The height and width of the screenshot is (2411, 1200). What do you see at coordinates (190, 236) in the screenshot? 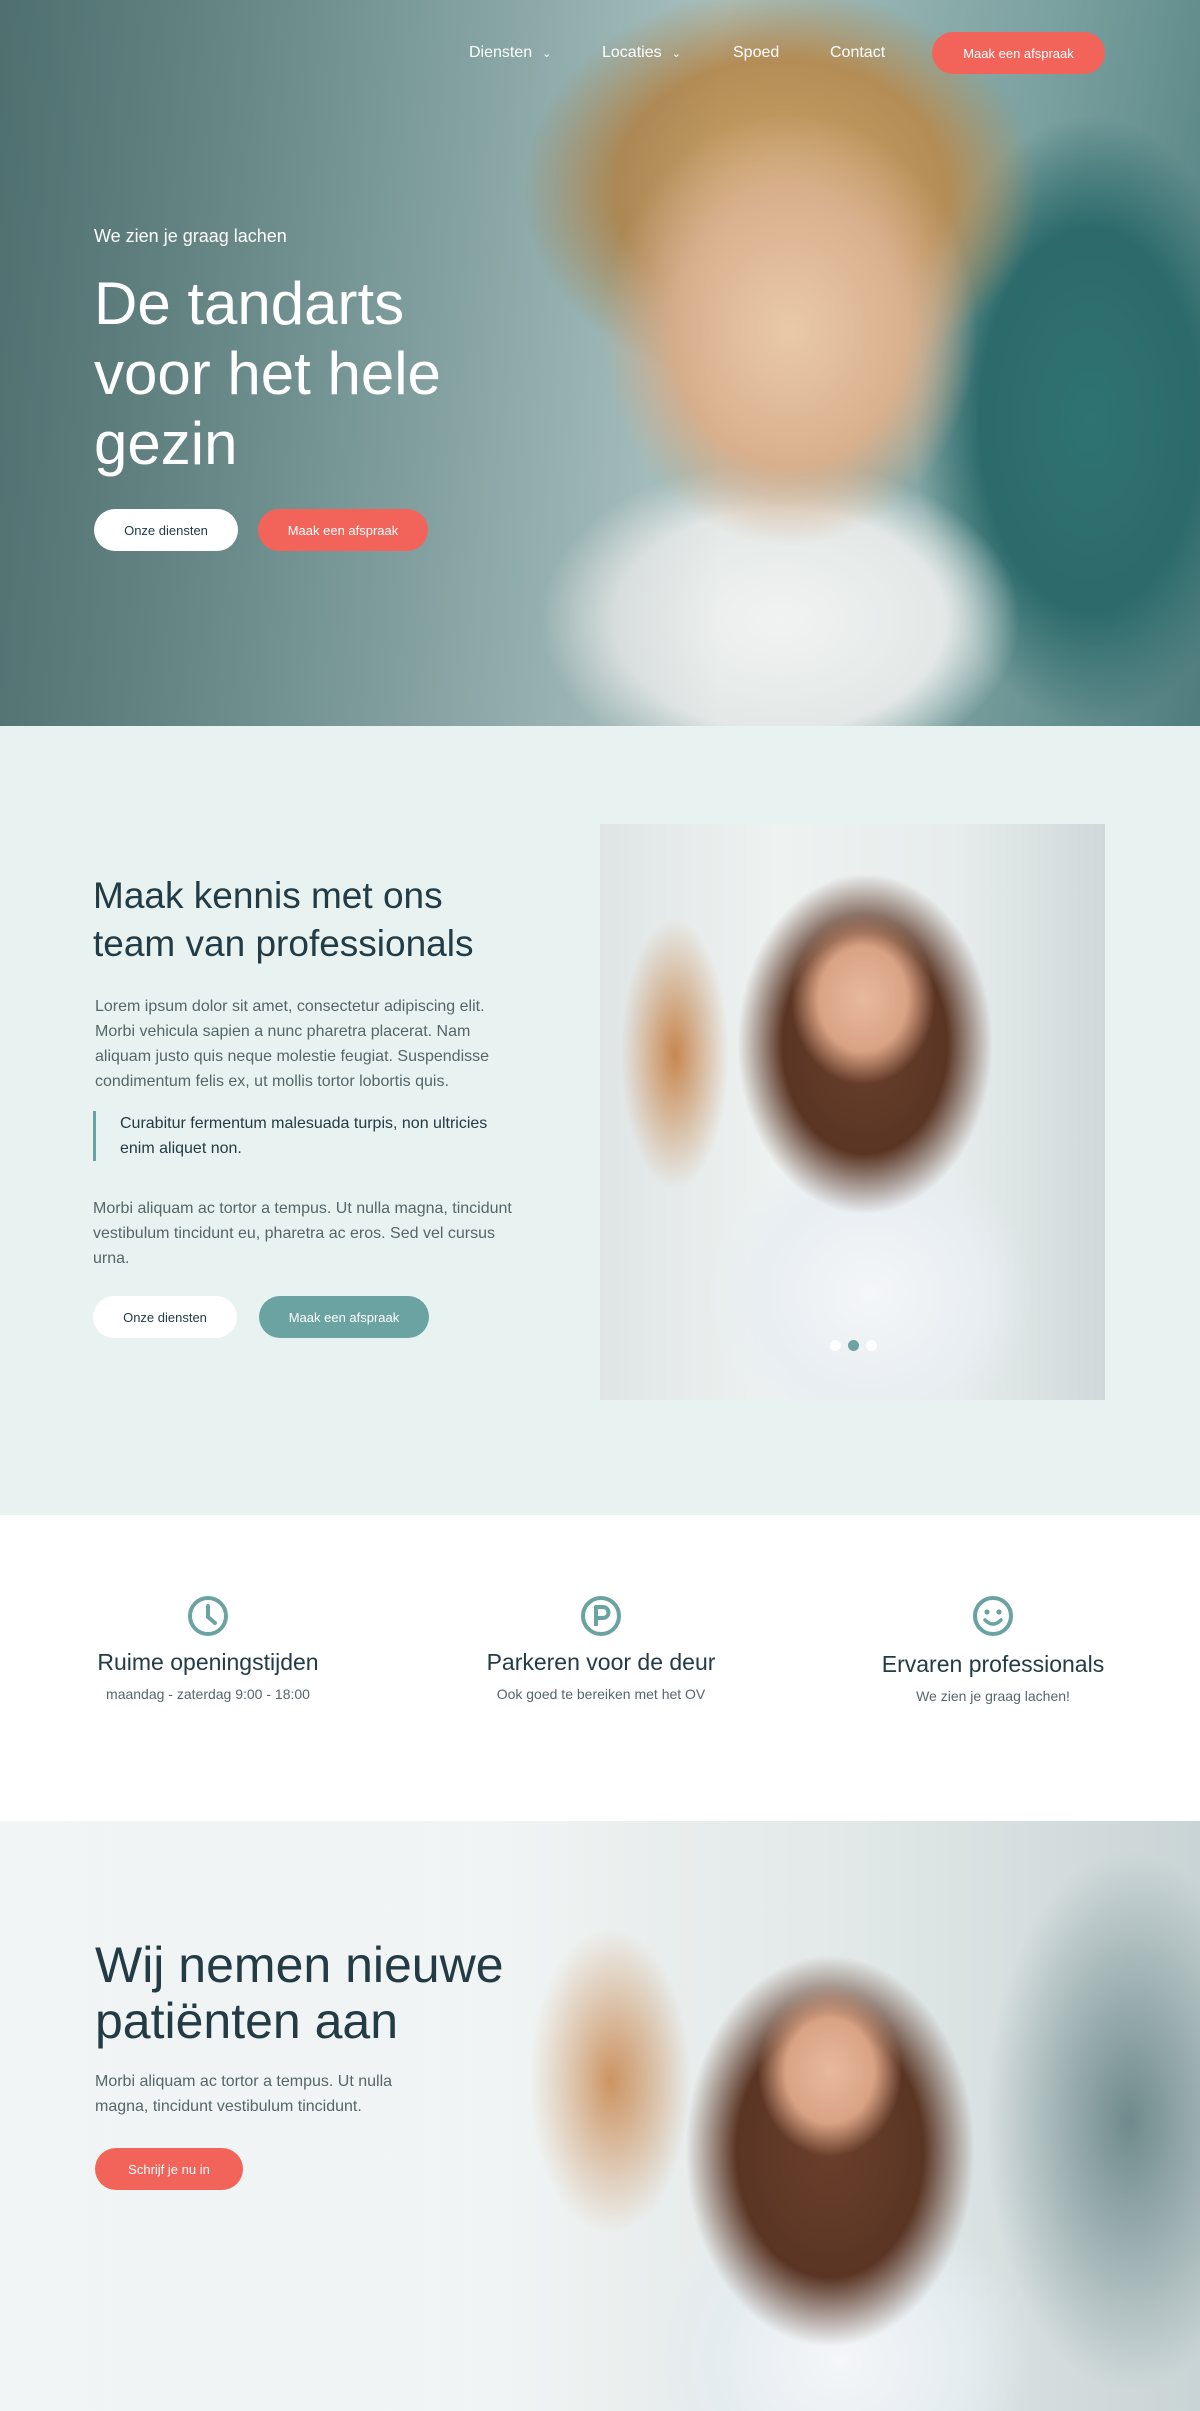
I see `hero-eyebrow: We zien je graag lachen` at bounding box center [190, 236].